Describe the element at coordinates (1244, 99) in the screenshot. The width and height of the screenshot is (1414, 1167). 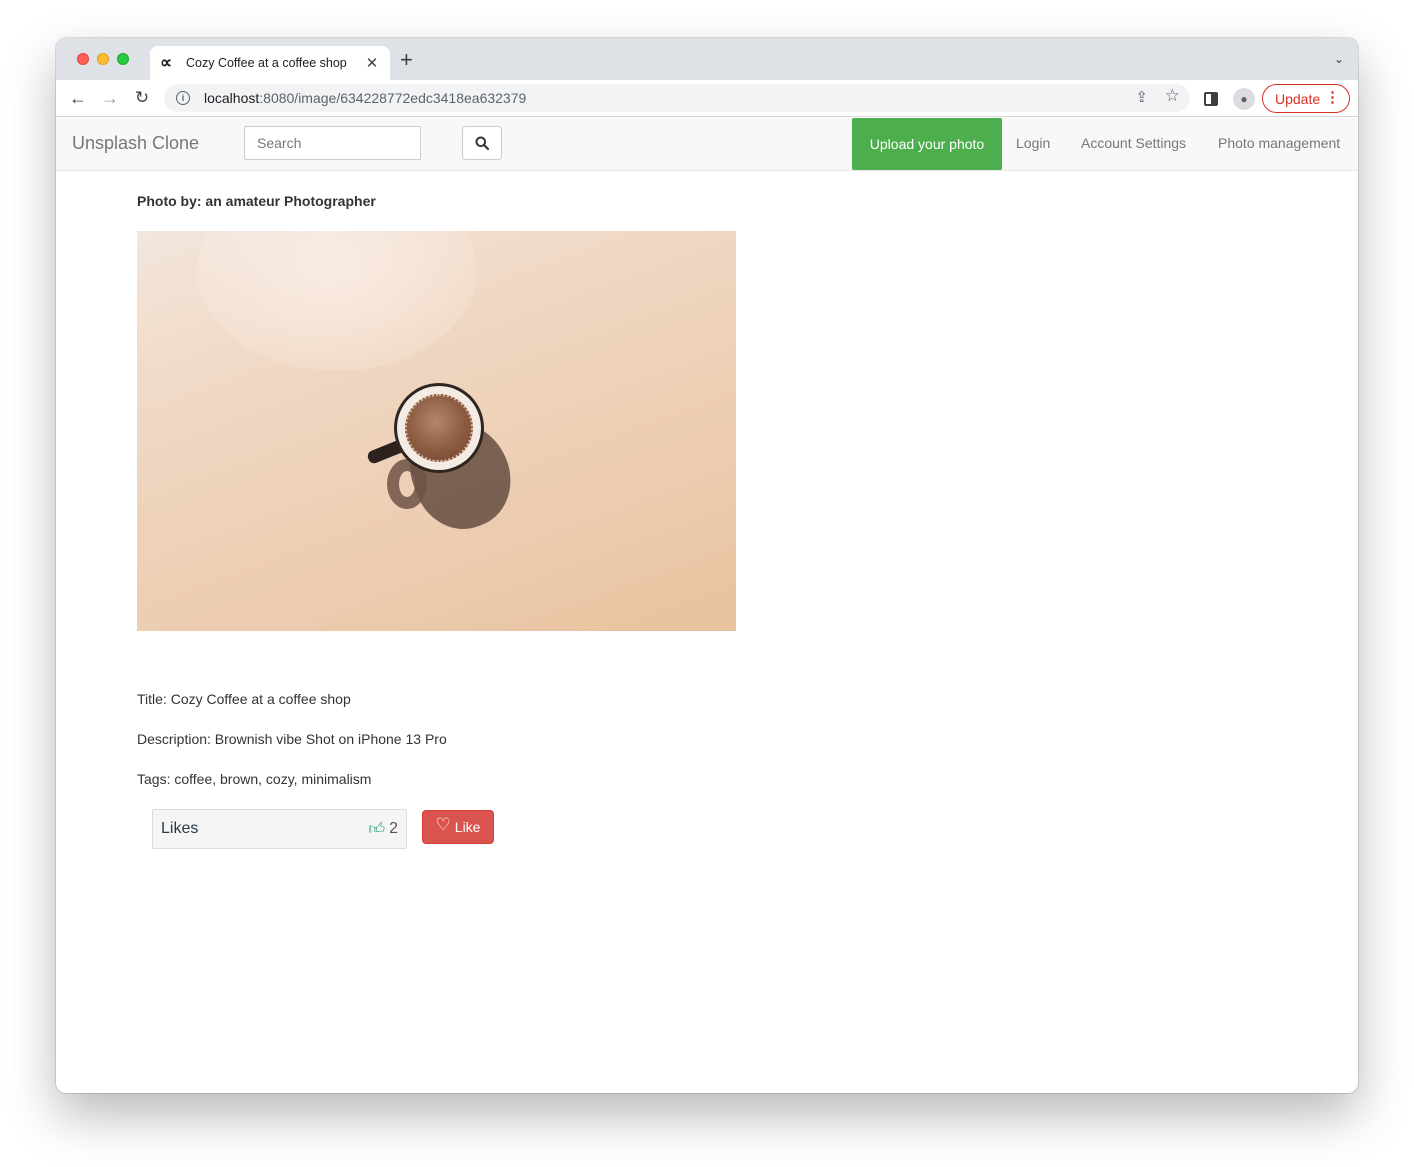
I see `profile-avatar-icon: ●` at that location.